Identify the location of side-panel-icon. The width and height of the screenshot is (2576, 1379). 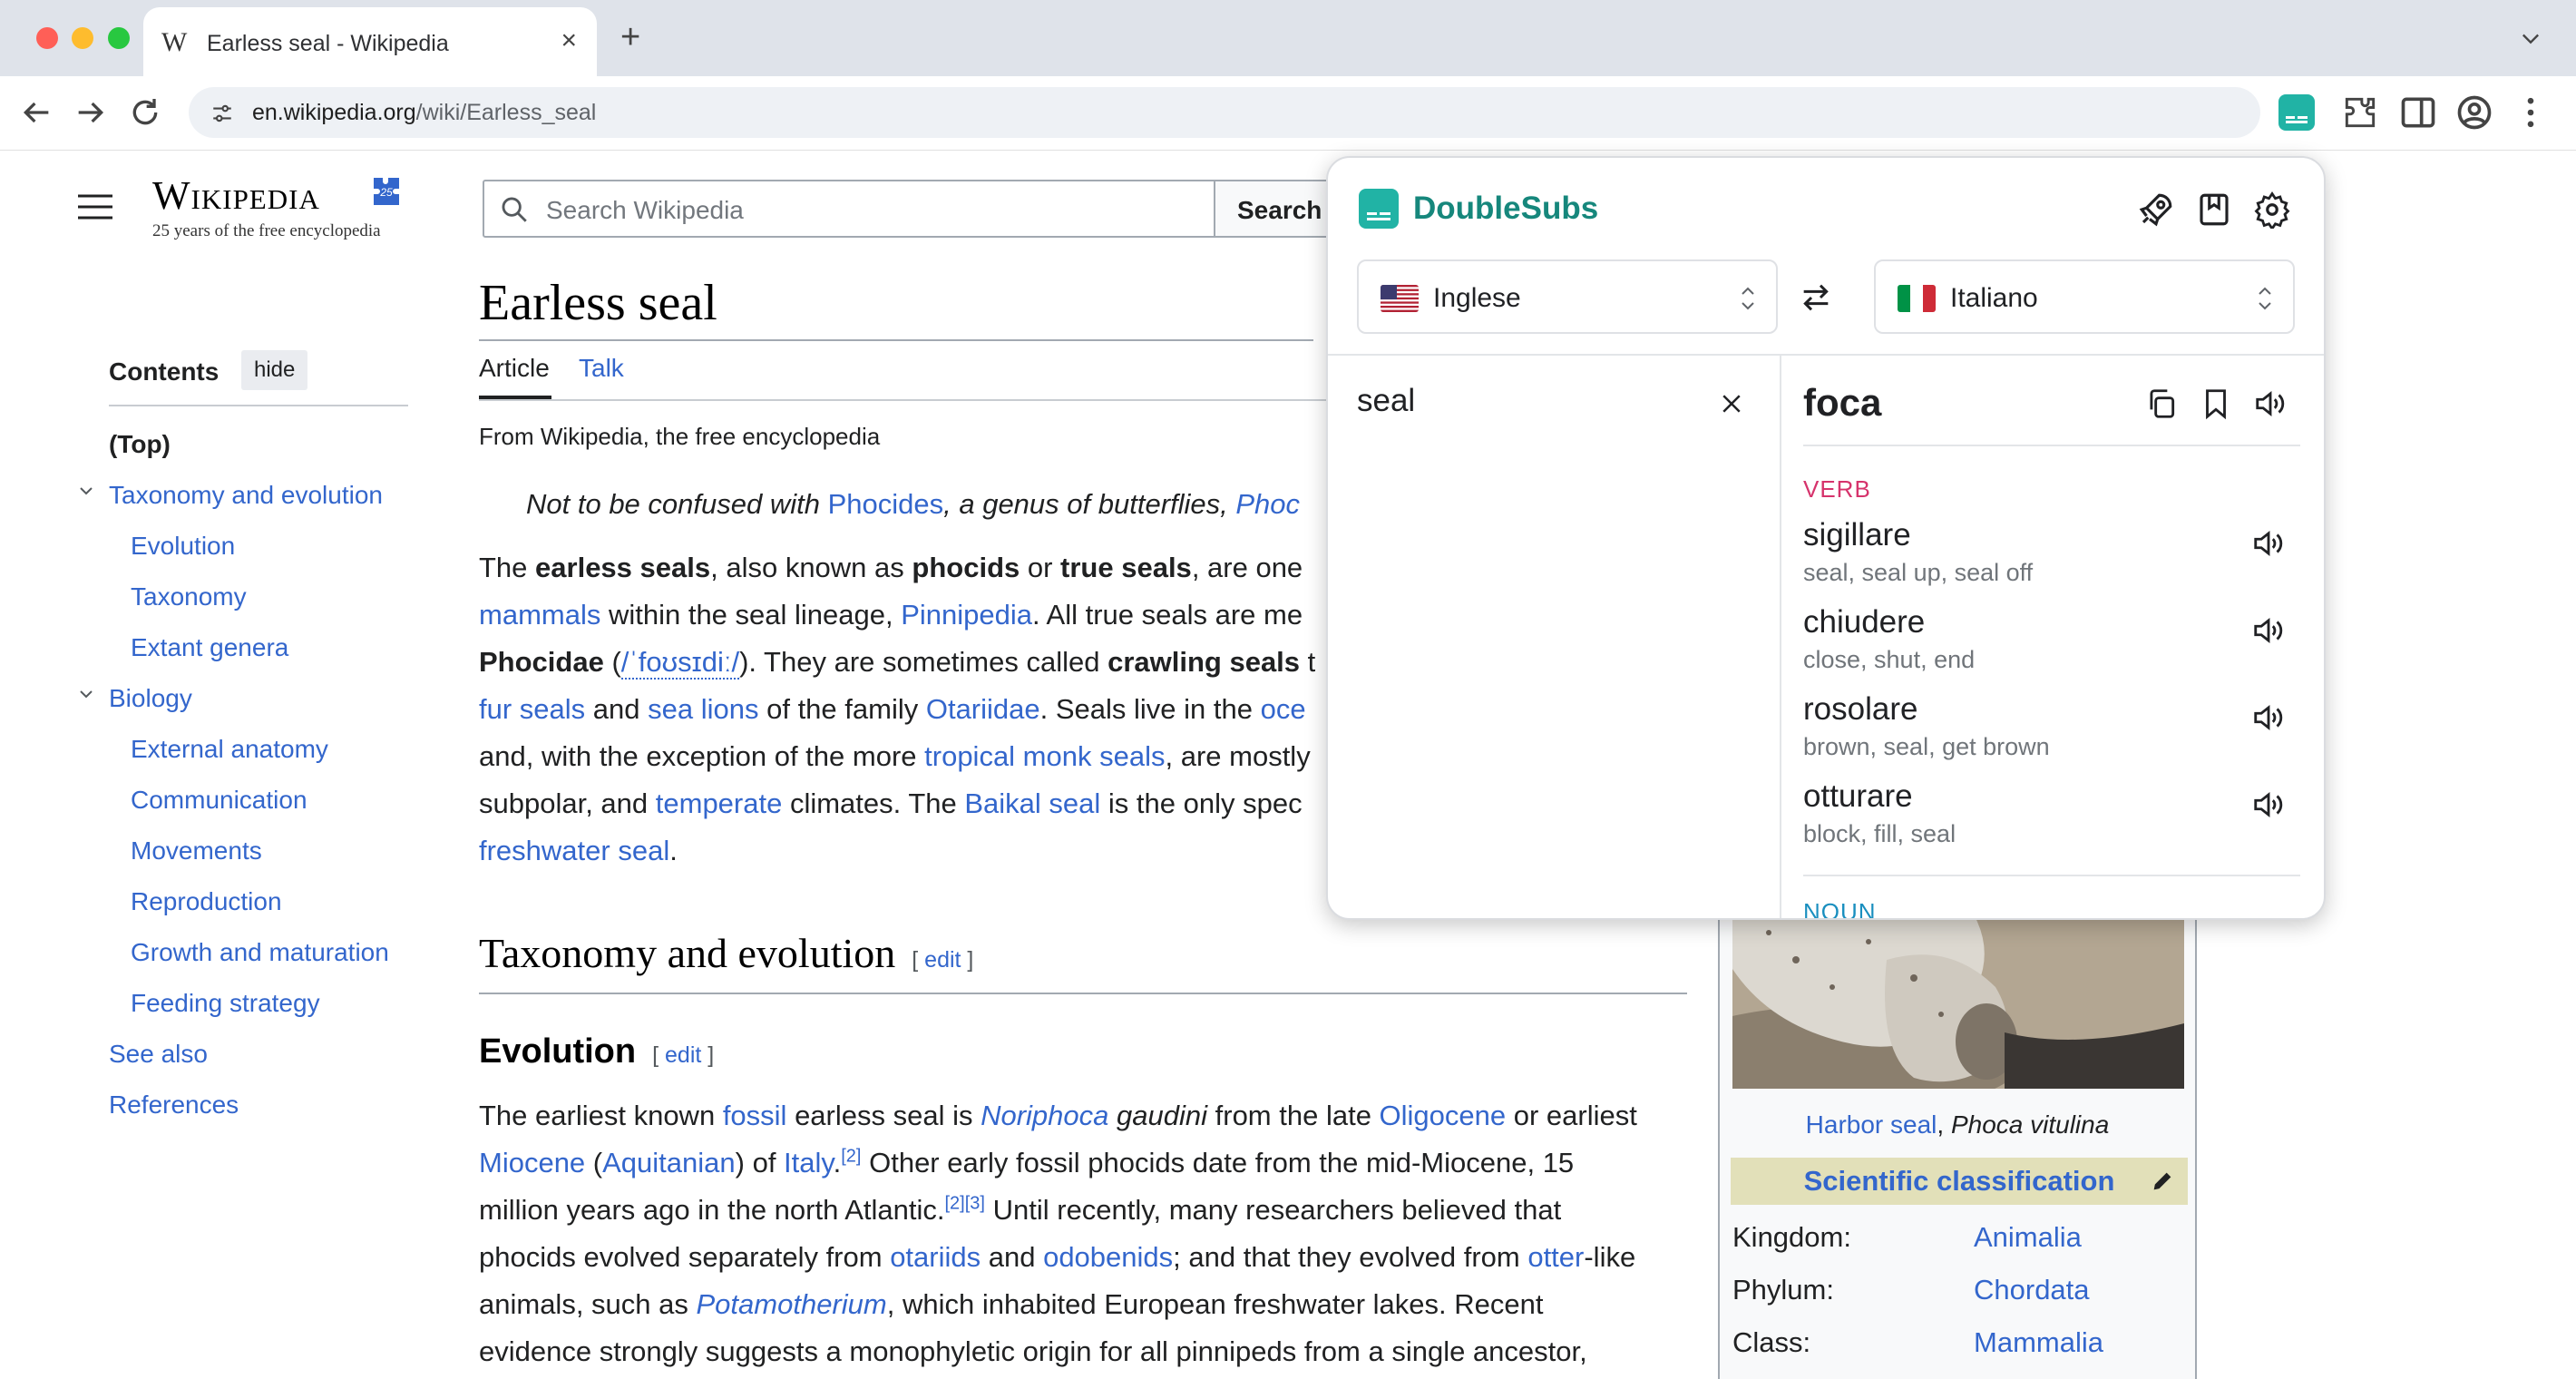
(2418, 112).